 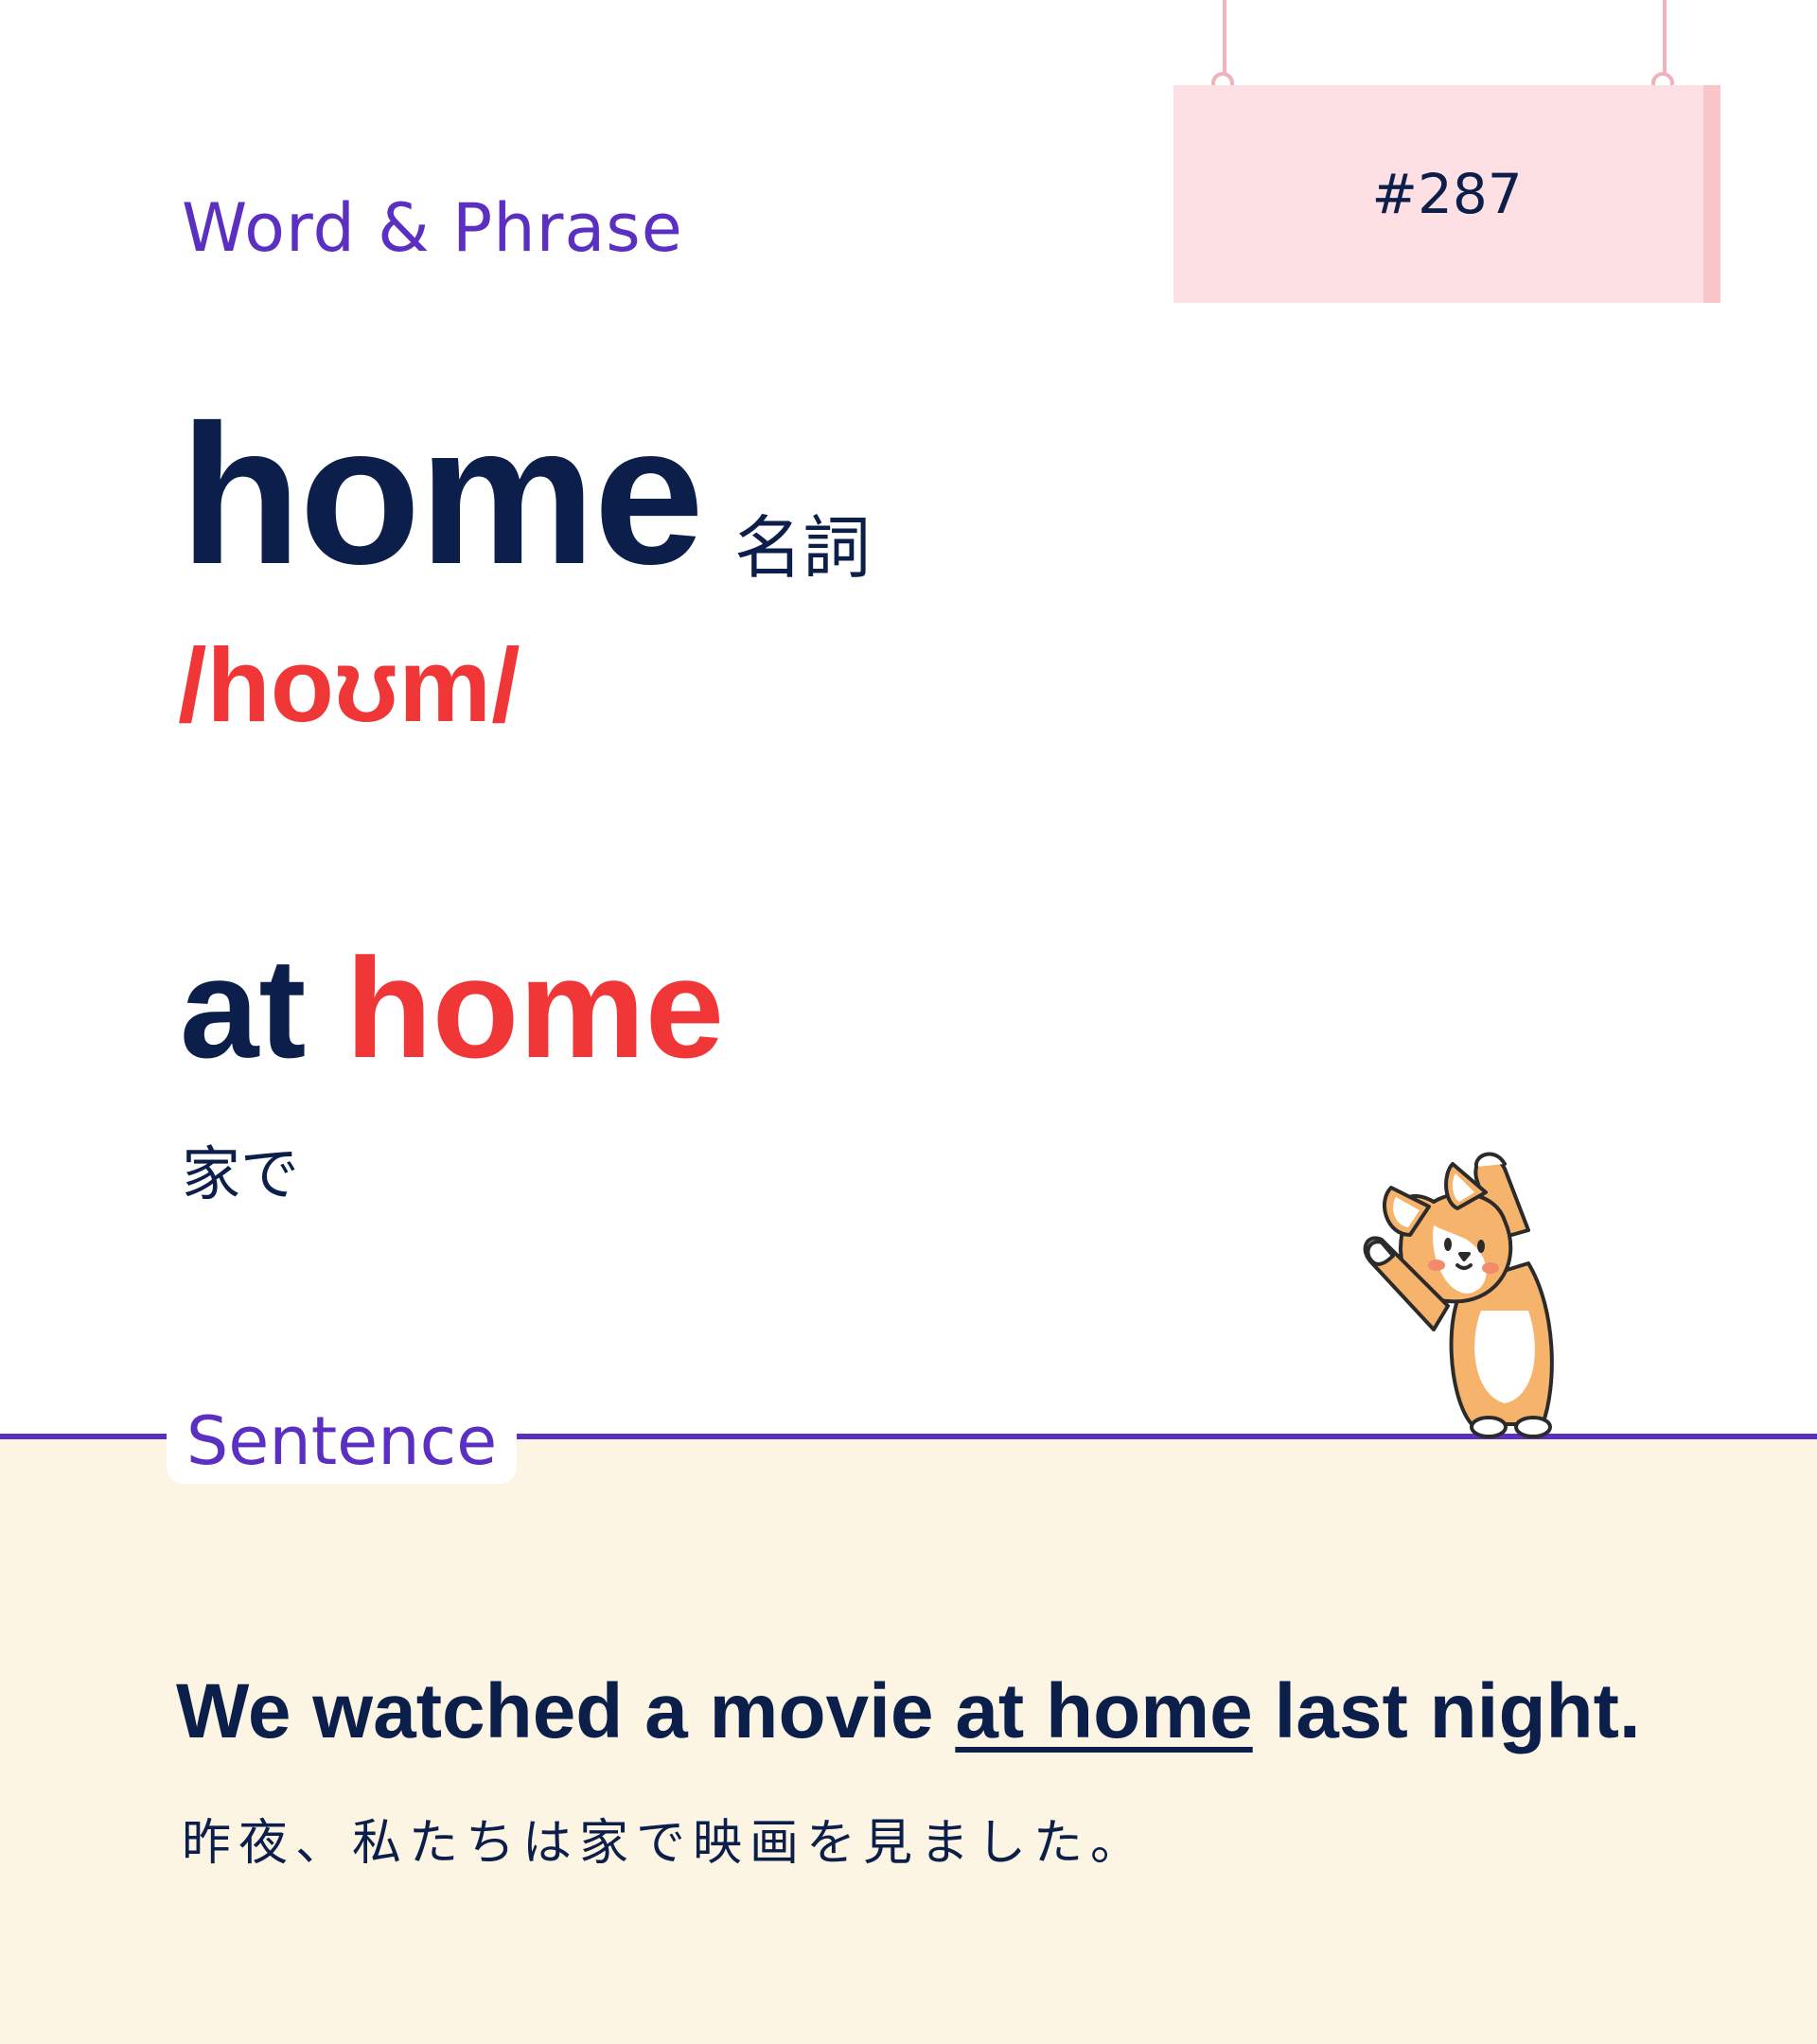 I want to click on example-after: last night., so click(x=1447, y=1711).